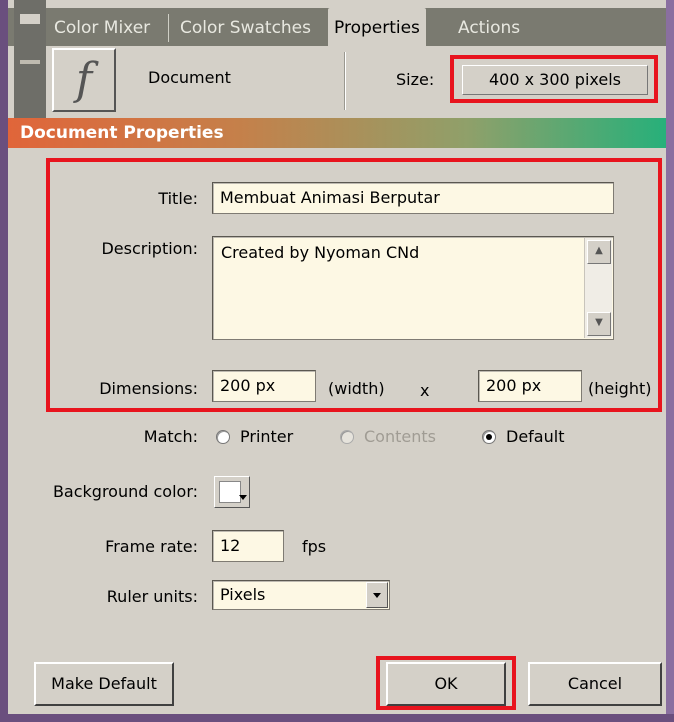 This screenshot has height=722, width=674. I want to click on description-label: Description:, so click(149, 248).